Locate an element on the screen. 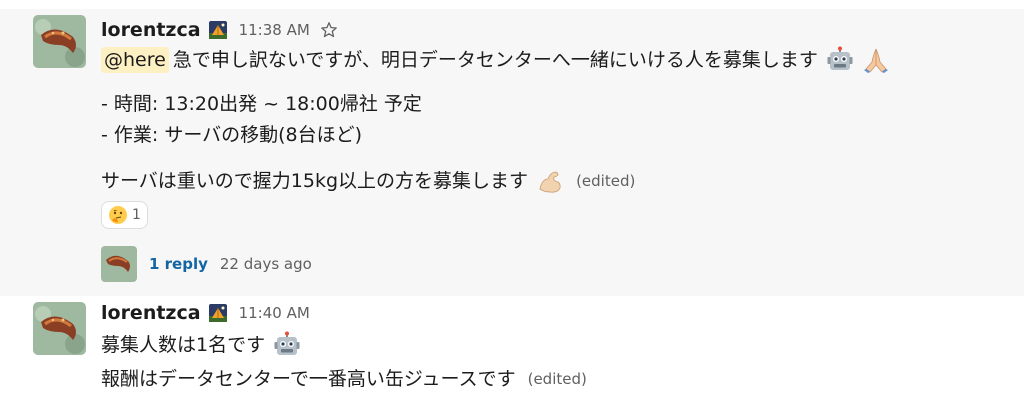  timestamp: 11:40 AM is located at coordinates (274, 313).